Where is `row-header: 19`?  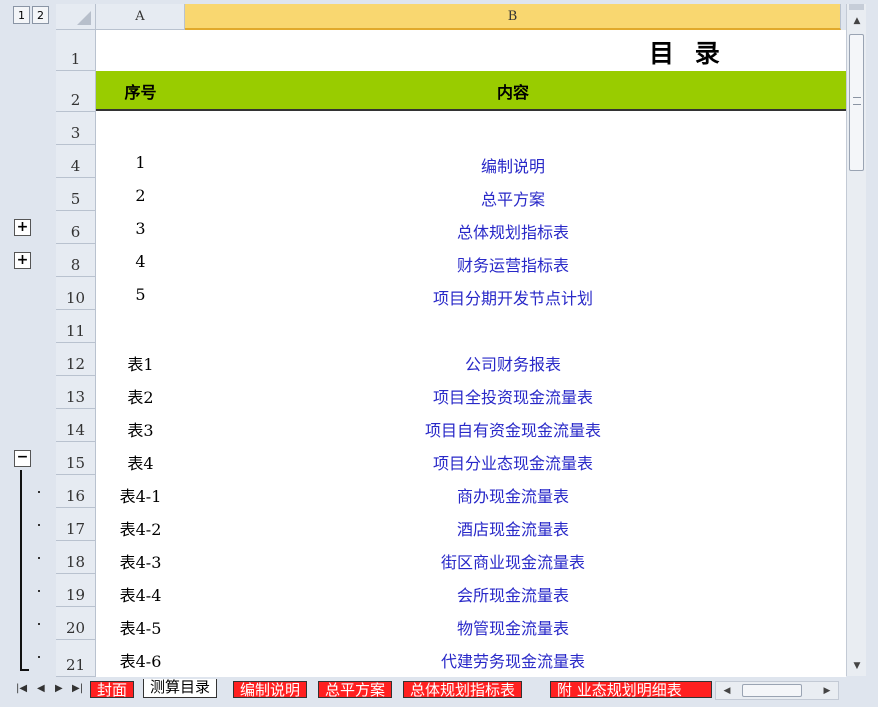
row-header: 19 is located at coordinates (76, 590).